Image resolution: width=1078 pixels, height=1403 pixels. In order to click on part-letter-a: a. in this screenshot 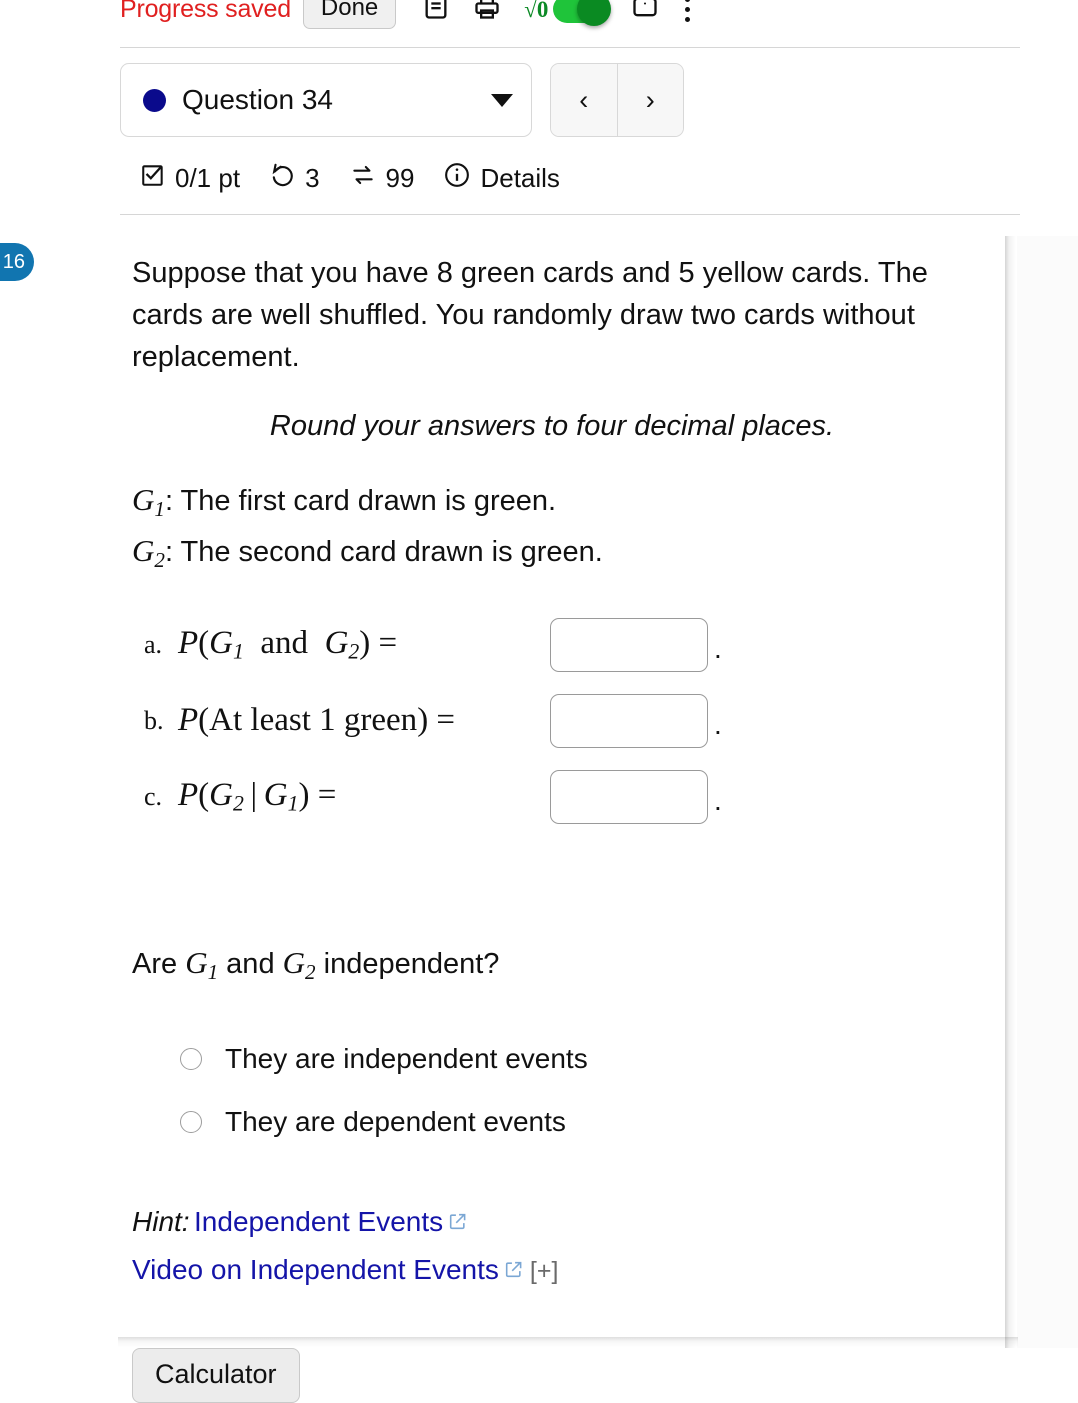, I will do `click(153, 644)`.